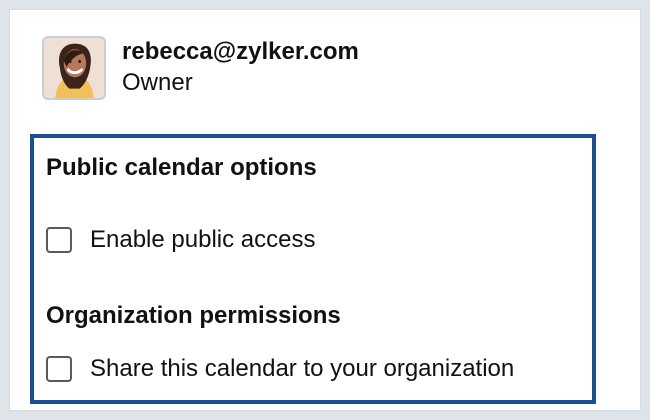 Image resolution: width=650 pixels, height=420 pixels. I want to click on owner-text: rebecca@zylker.com Owner, so click(240, 68).